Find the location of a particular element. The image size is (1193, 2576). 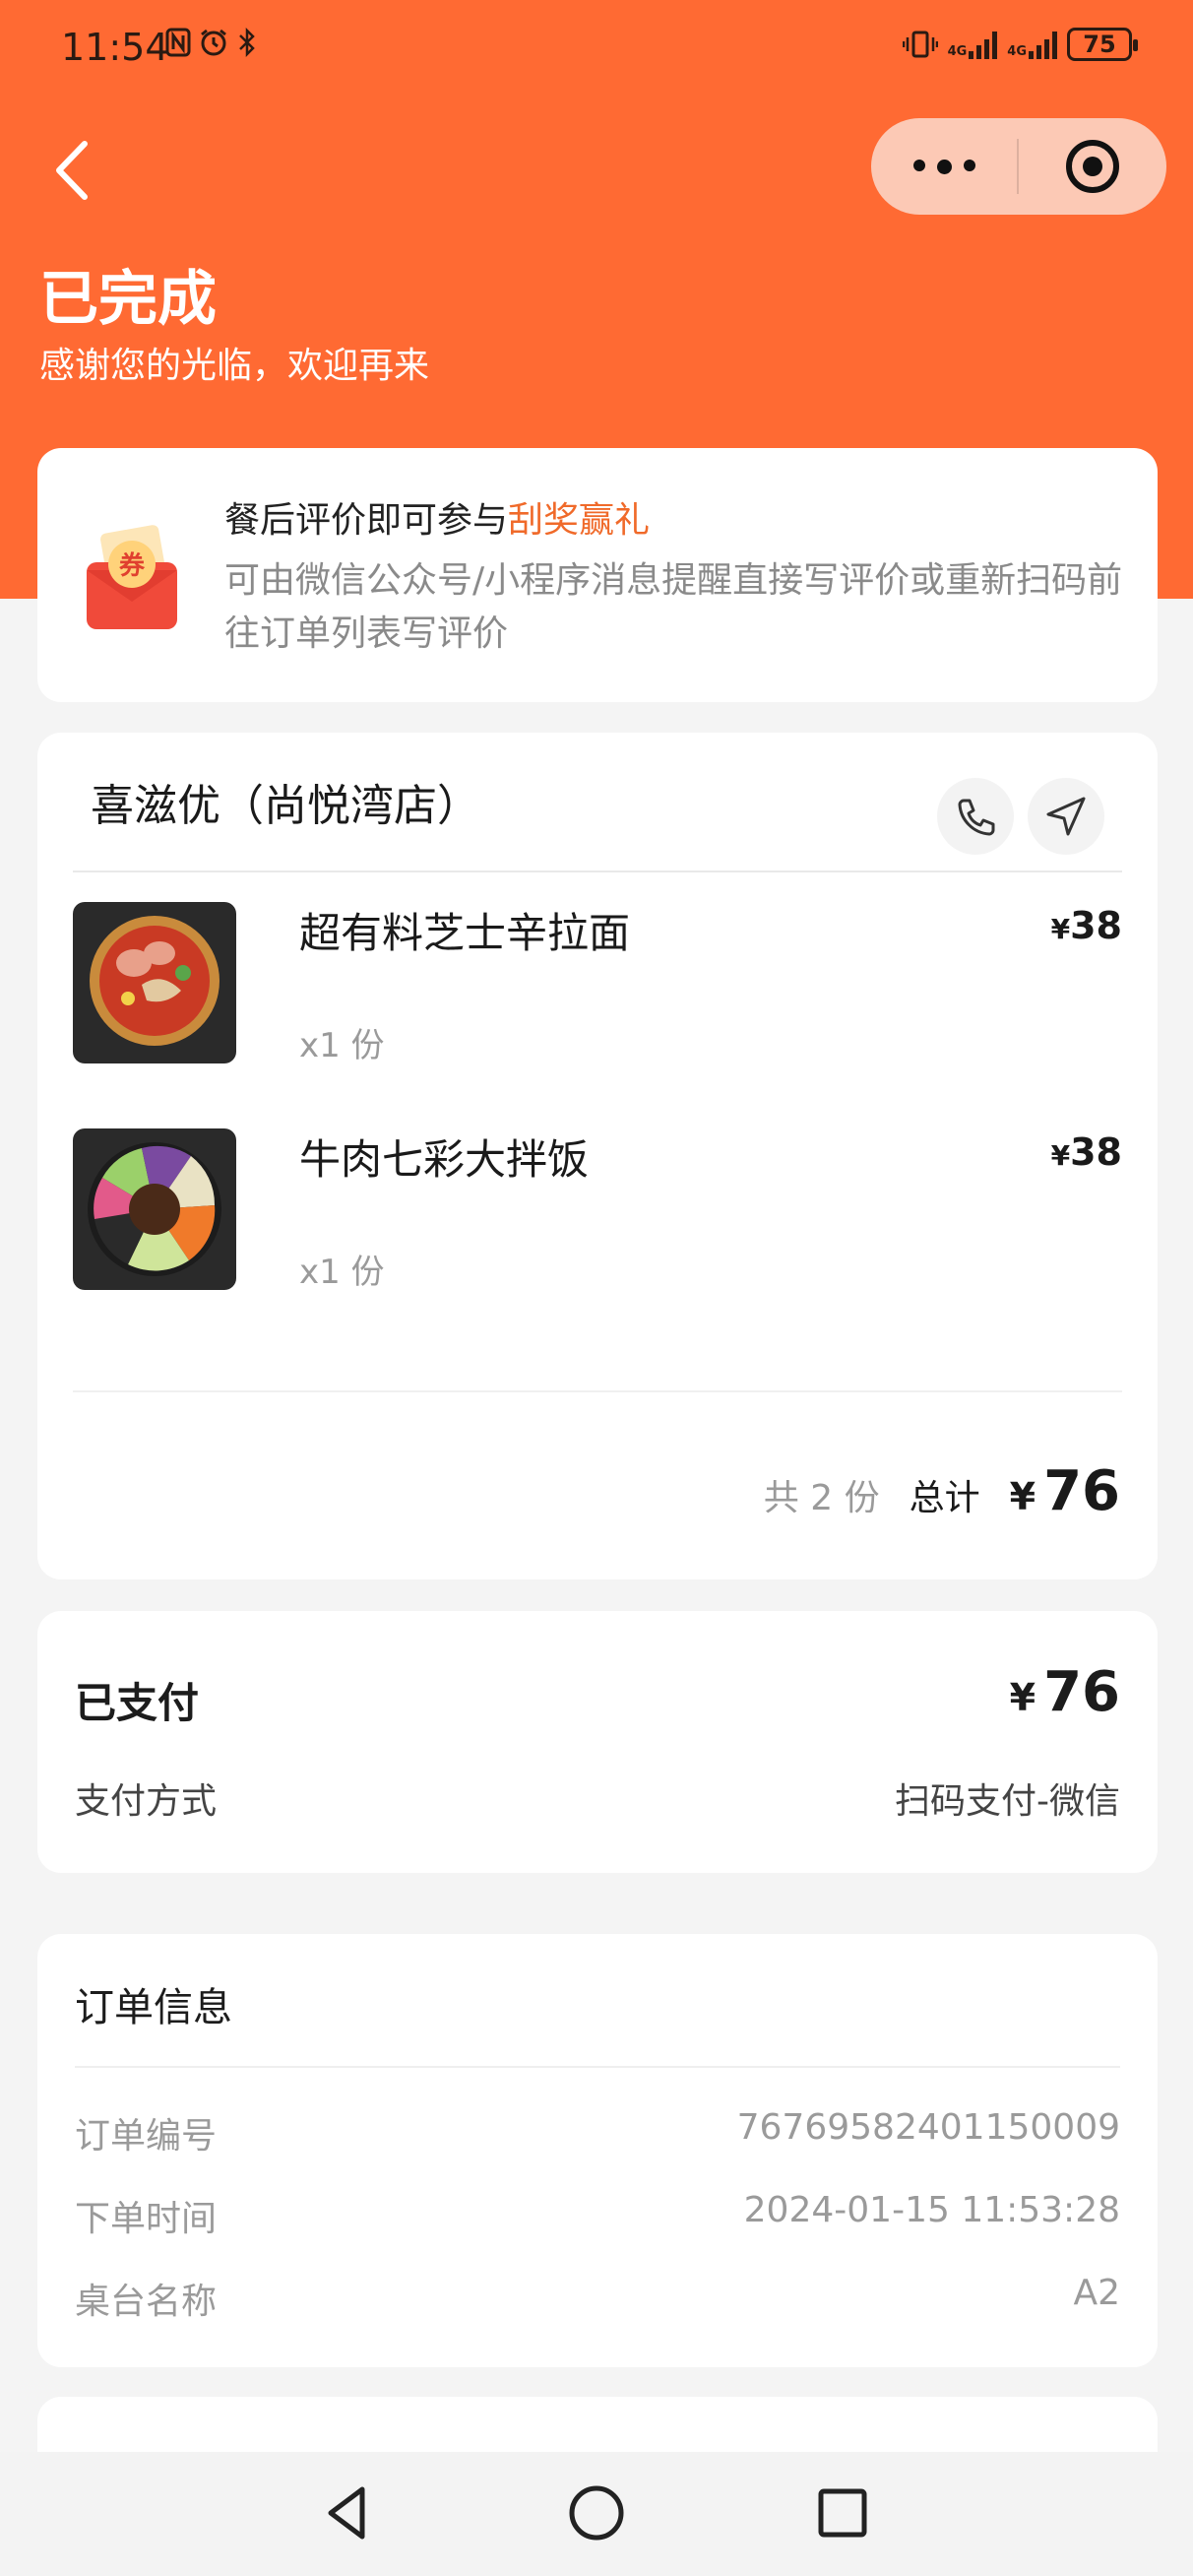

system-home-button is located at coordinates (596, 2512).